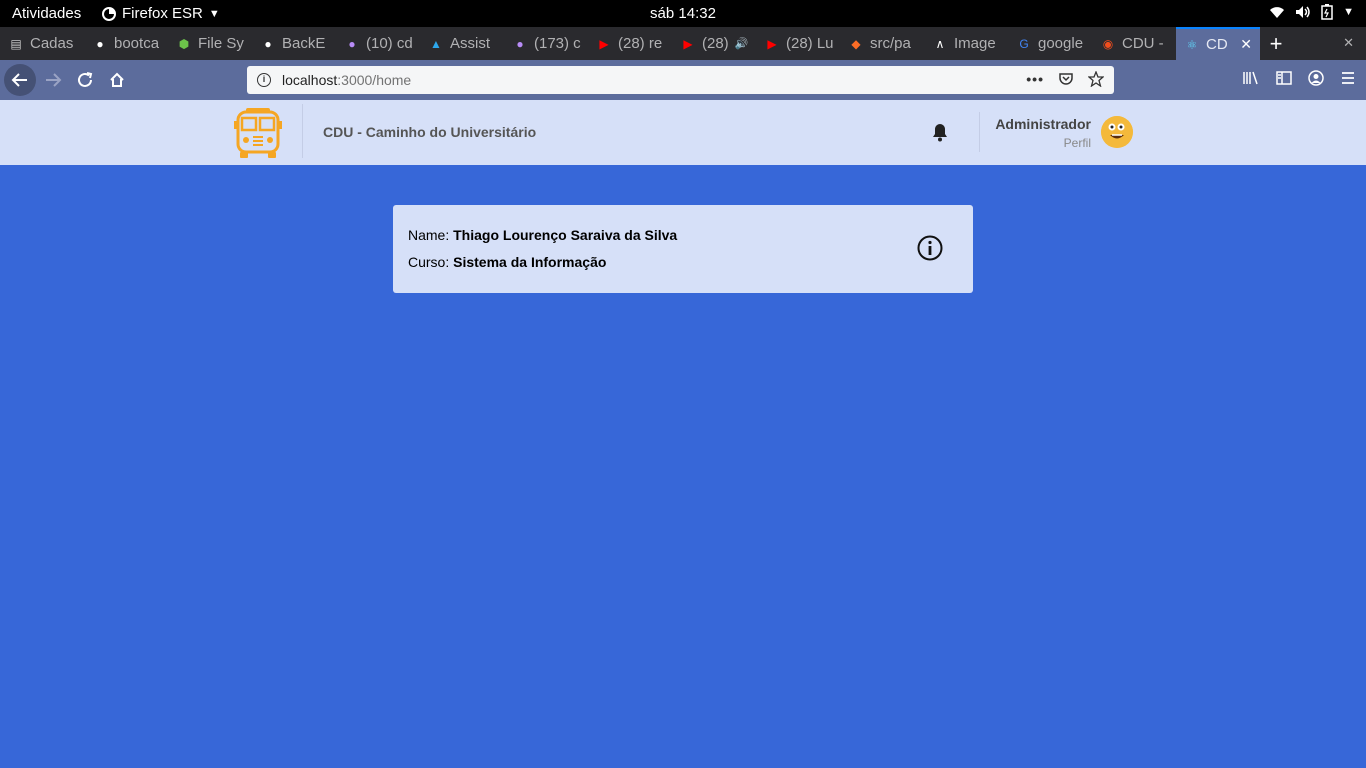  Describe the element at coordinates (1246, 44) in the screenshot. I see `close-tab-icon: ✕` at that location.